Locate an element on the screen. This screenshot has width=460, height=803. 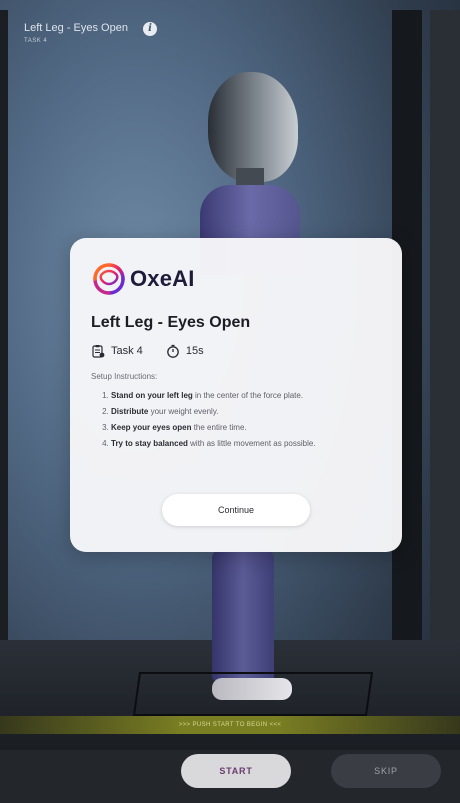
avatar-head is located at coordinates (253, 127).